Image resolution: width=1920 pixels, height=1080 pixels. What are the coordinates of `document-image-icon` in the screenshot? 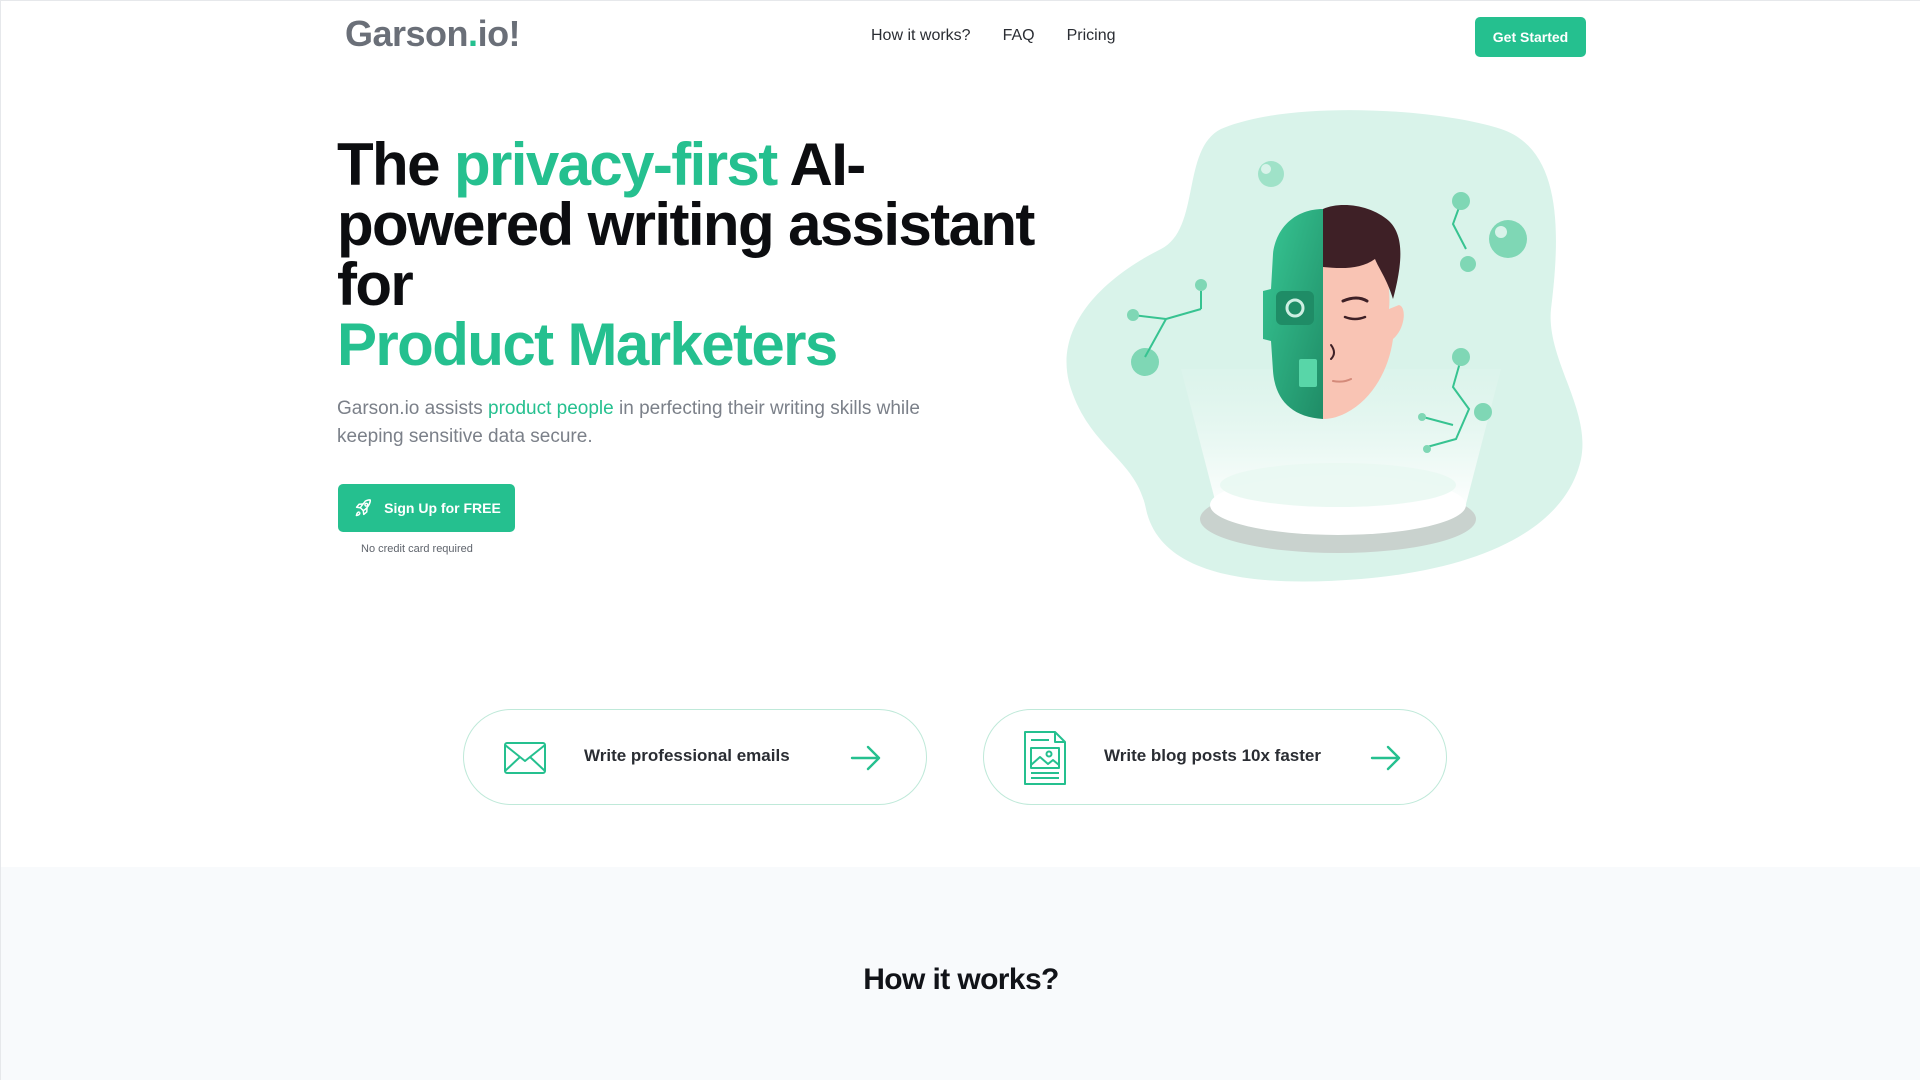 It's located at (1045, 758).